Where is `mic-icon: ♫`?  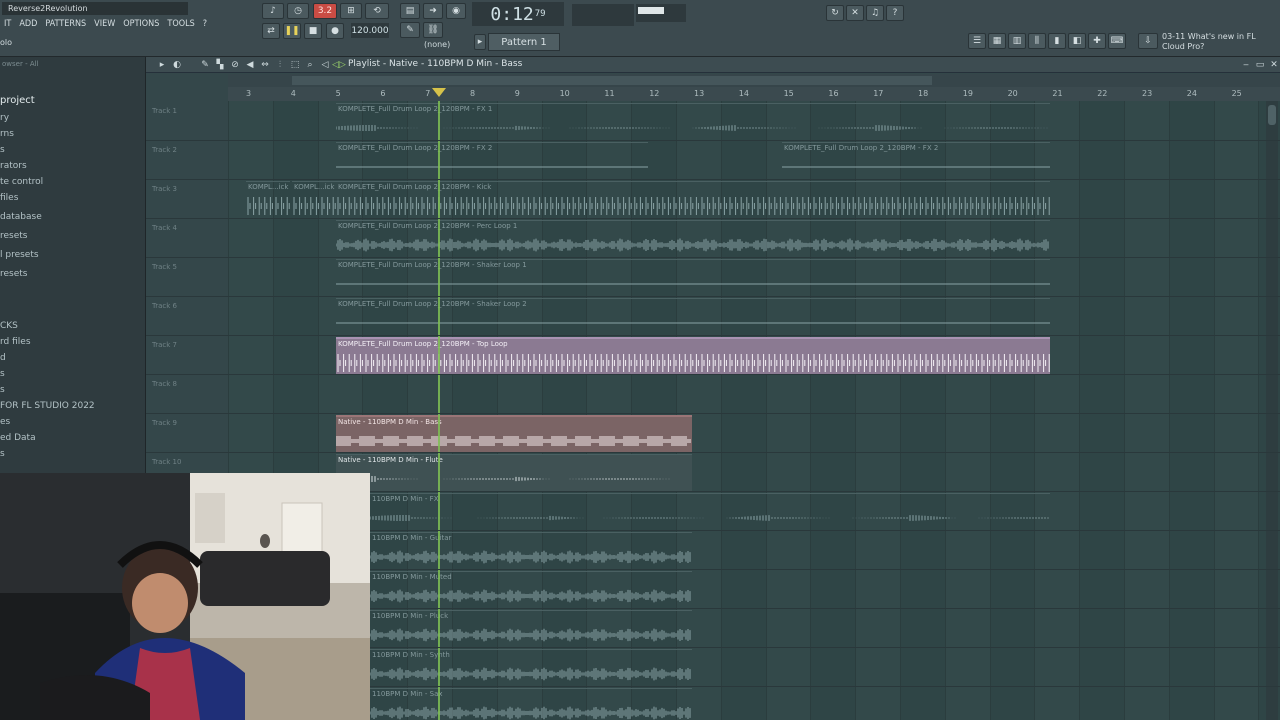 mic-icon: ♫ is located at coordinates (875, 13).